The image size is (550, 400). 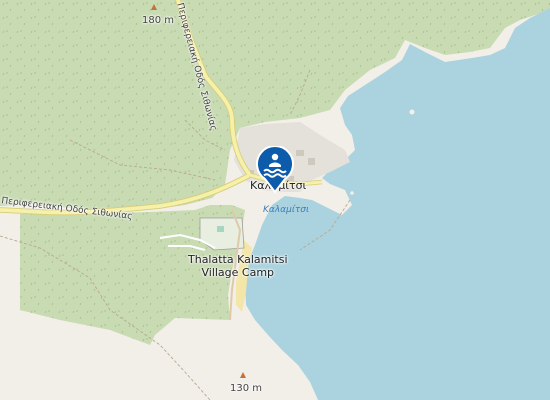 What do you see at coordinates (158, 20) in the screenshot?
I see `peak-elevation-north: 180 m` at bounding box center [158, 20].